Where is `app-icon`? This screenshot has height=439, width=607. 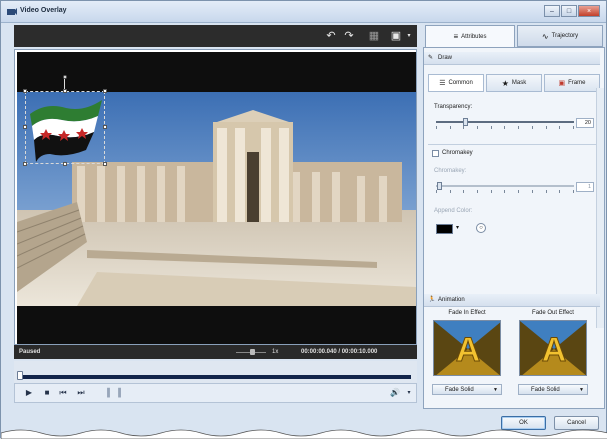
app-icon is located at coordinates (12, 11).